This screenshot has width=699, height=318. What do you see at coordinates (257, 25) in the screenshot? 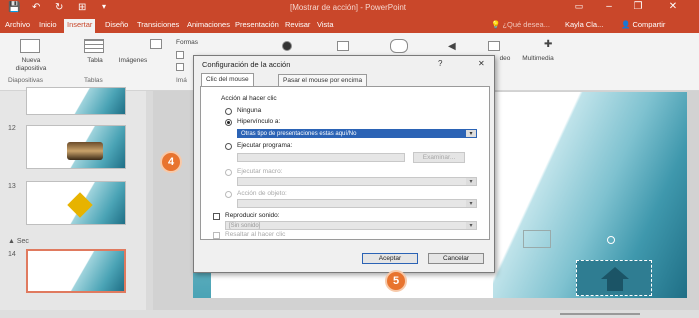
I see `tab-presentacion: Presentación` at bounding box center [257, 25].